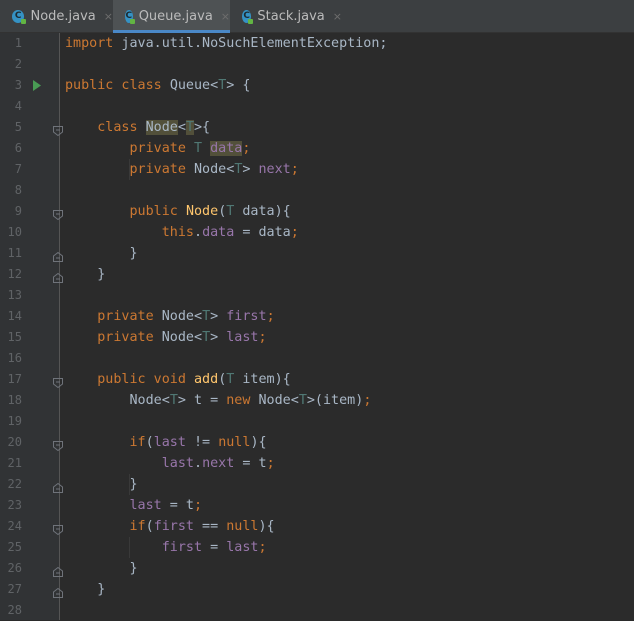  What do you see at coordinates (266, 526) in the screenshot?
I see `code-token: ){` at bounding box center [266, 526].